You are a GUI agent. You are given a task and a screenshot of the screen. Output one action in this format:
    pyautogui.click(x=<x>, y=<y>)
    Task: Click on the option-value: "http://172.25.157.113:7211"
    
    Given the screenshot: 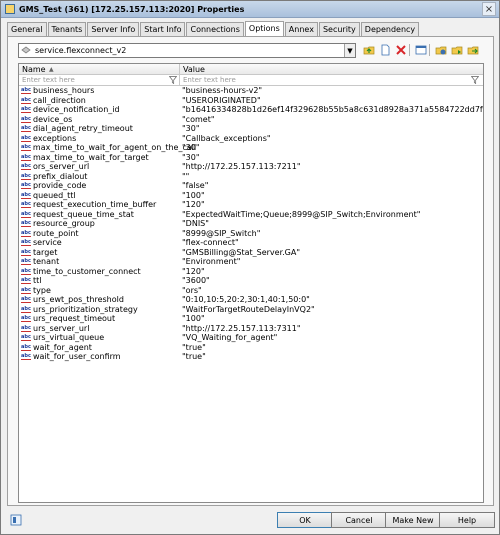 What is the action you would take?
    pyautogui.click(x=331, y=167)
    